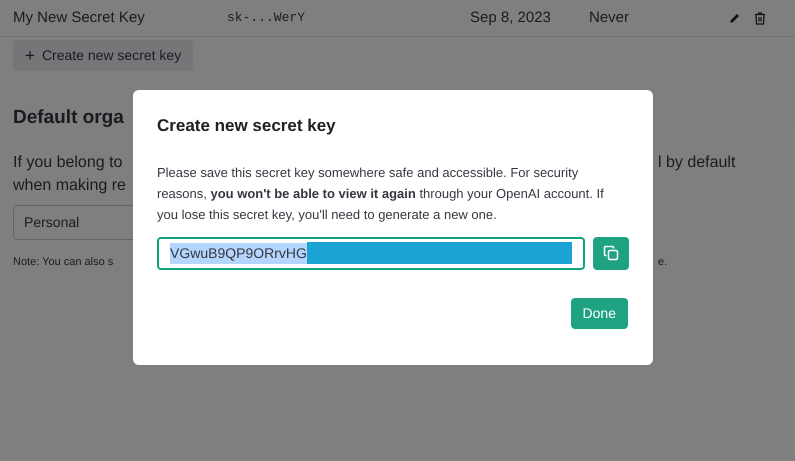 Image resolution: width=795 pixels, height=461 pixels. What do you see at coordinates (371, 253) in the screenshot?
I see `secret-key-field: VGwuB9QP9ORrvHG` at bounding box center [371, 253].